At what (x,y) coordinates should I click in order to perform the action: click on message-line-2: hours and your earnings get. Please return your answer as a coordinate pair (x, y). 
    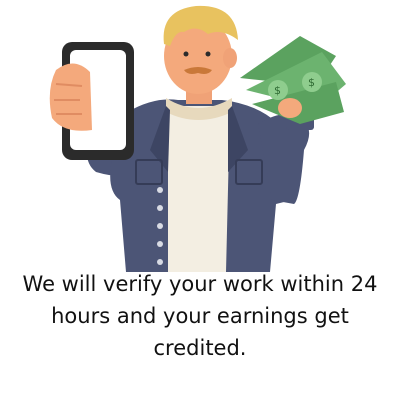
    Looking at the image, I should click on (200, 316).